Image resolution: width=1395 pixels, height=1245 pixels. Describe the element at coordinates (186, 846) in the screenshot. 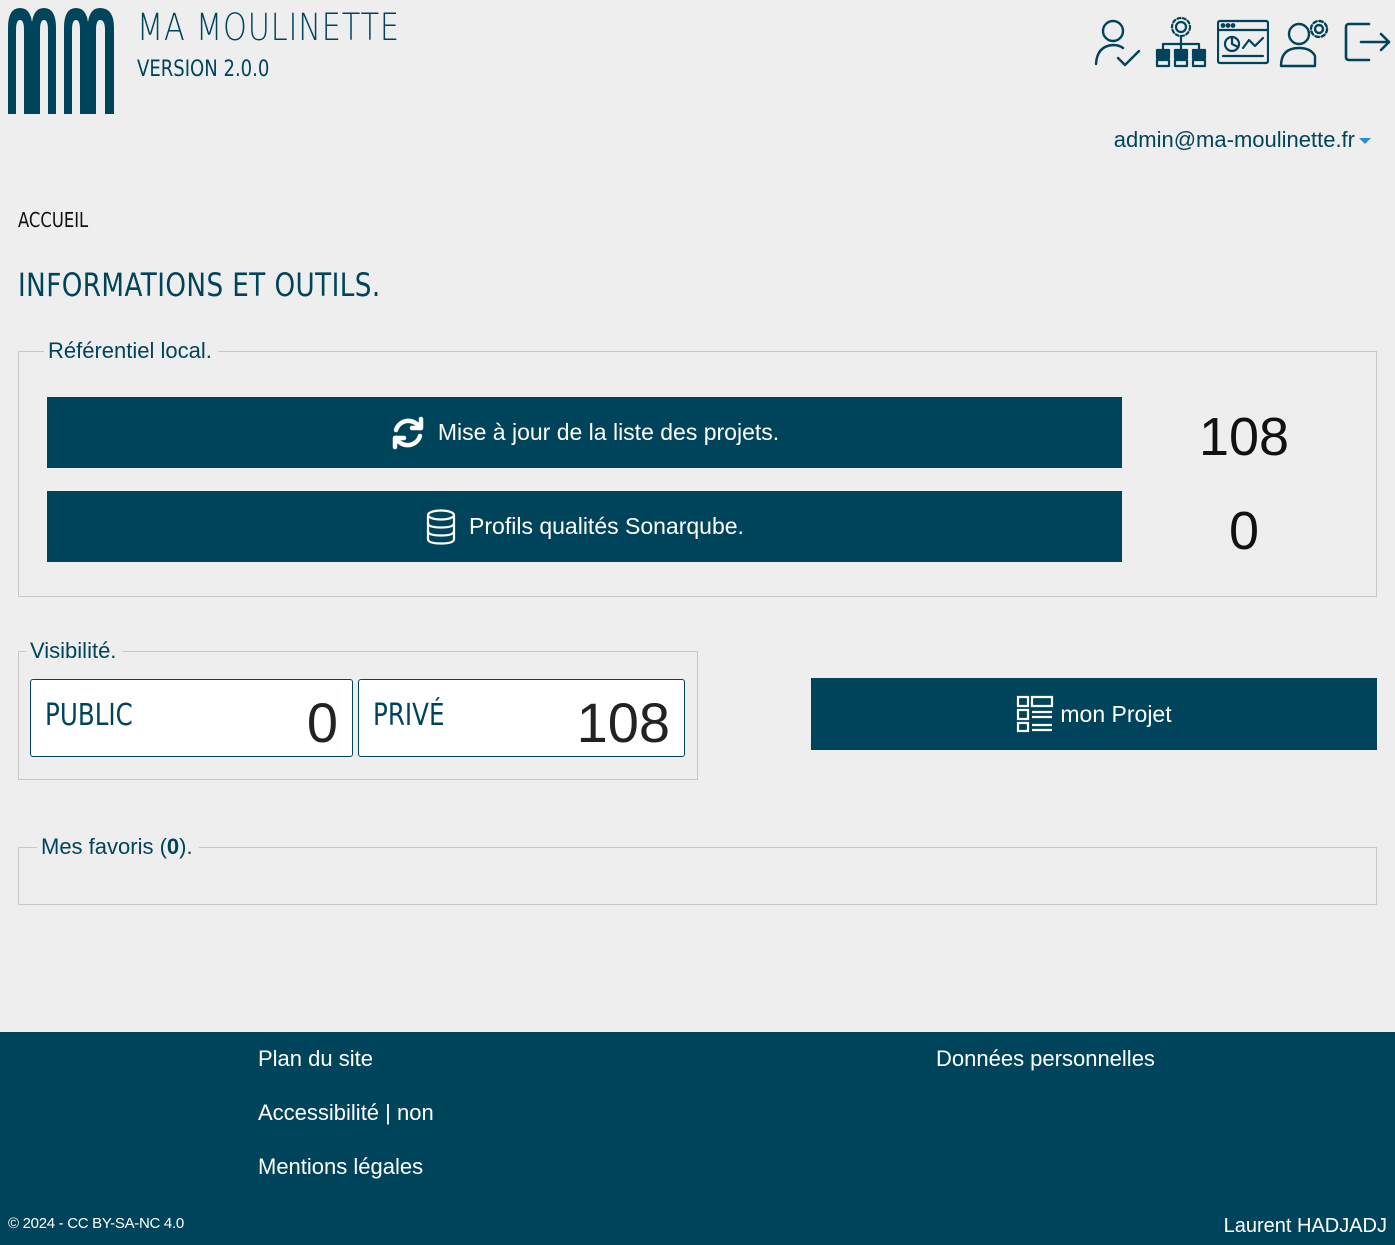

I see `favoris-suffix: ).` at that location.